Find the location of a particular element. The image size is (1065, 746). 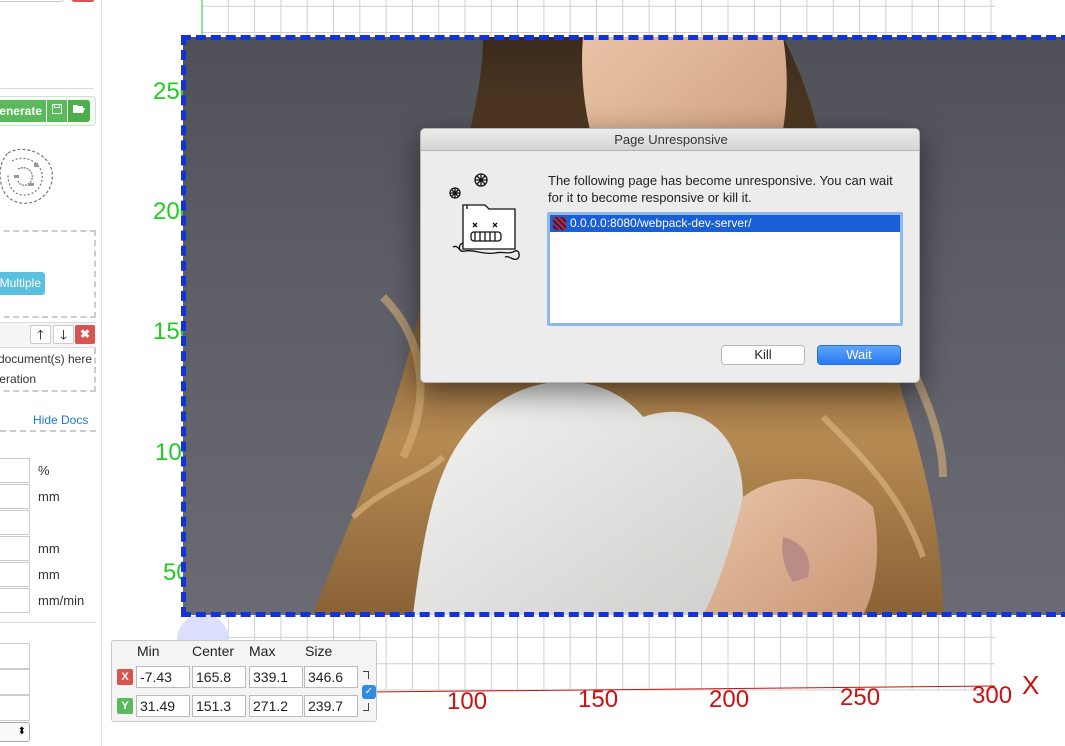

multiple-label: Multiple is located at coordinates (20, 283).